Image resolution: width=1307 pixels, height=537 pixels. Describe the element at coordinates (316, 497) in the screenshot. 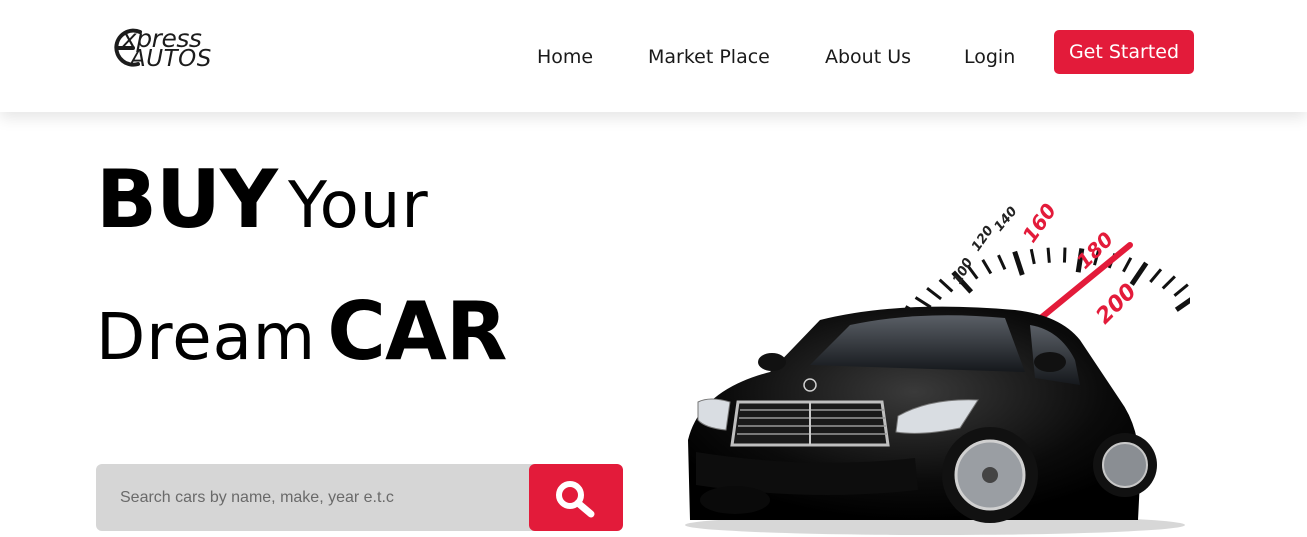

I see `search-input` at that location.